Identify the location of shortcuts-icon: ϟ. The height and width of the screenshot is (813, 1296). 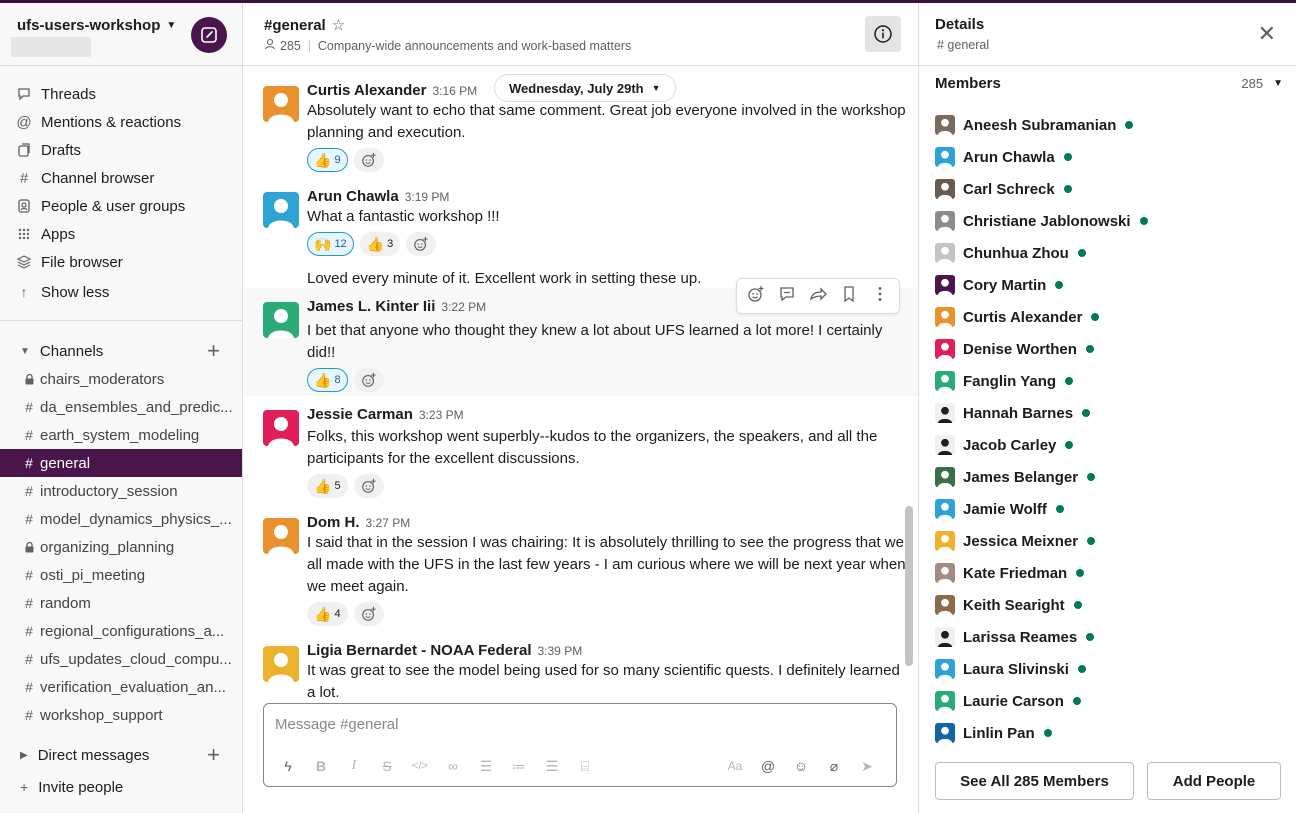
(288, 766).